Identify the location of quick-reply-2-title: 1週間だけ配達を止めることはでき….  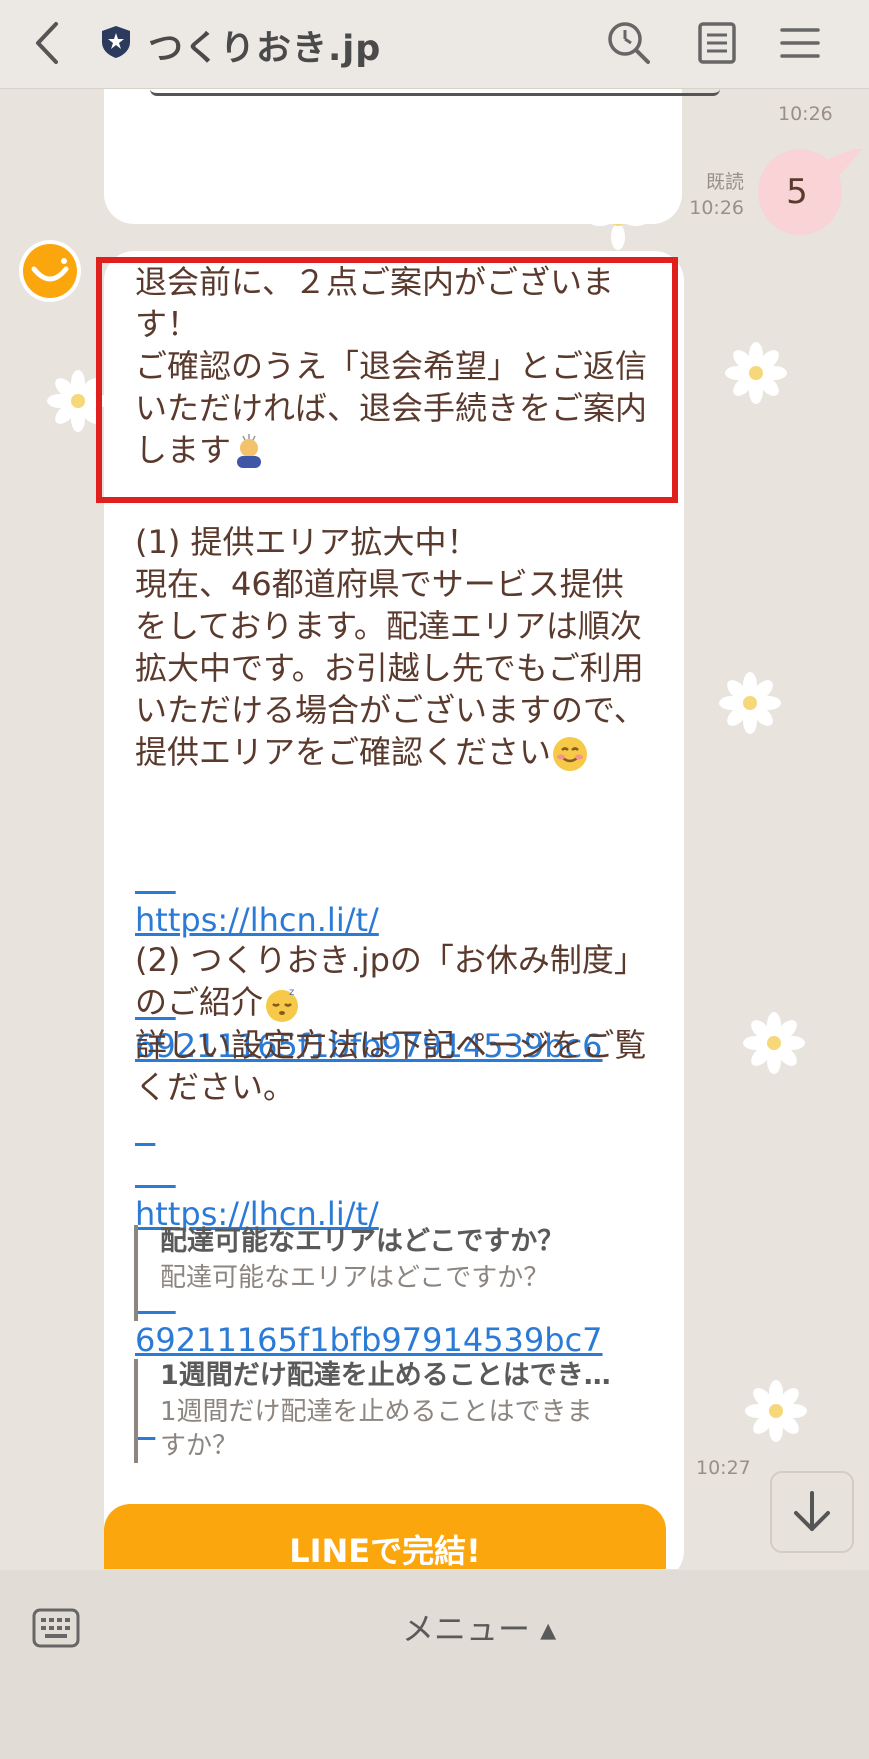
(385, 1375).